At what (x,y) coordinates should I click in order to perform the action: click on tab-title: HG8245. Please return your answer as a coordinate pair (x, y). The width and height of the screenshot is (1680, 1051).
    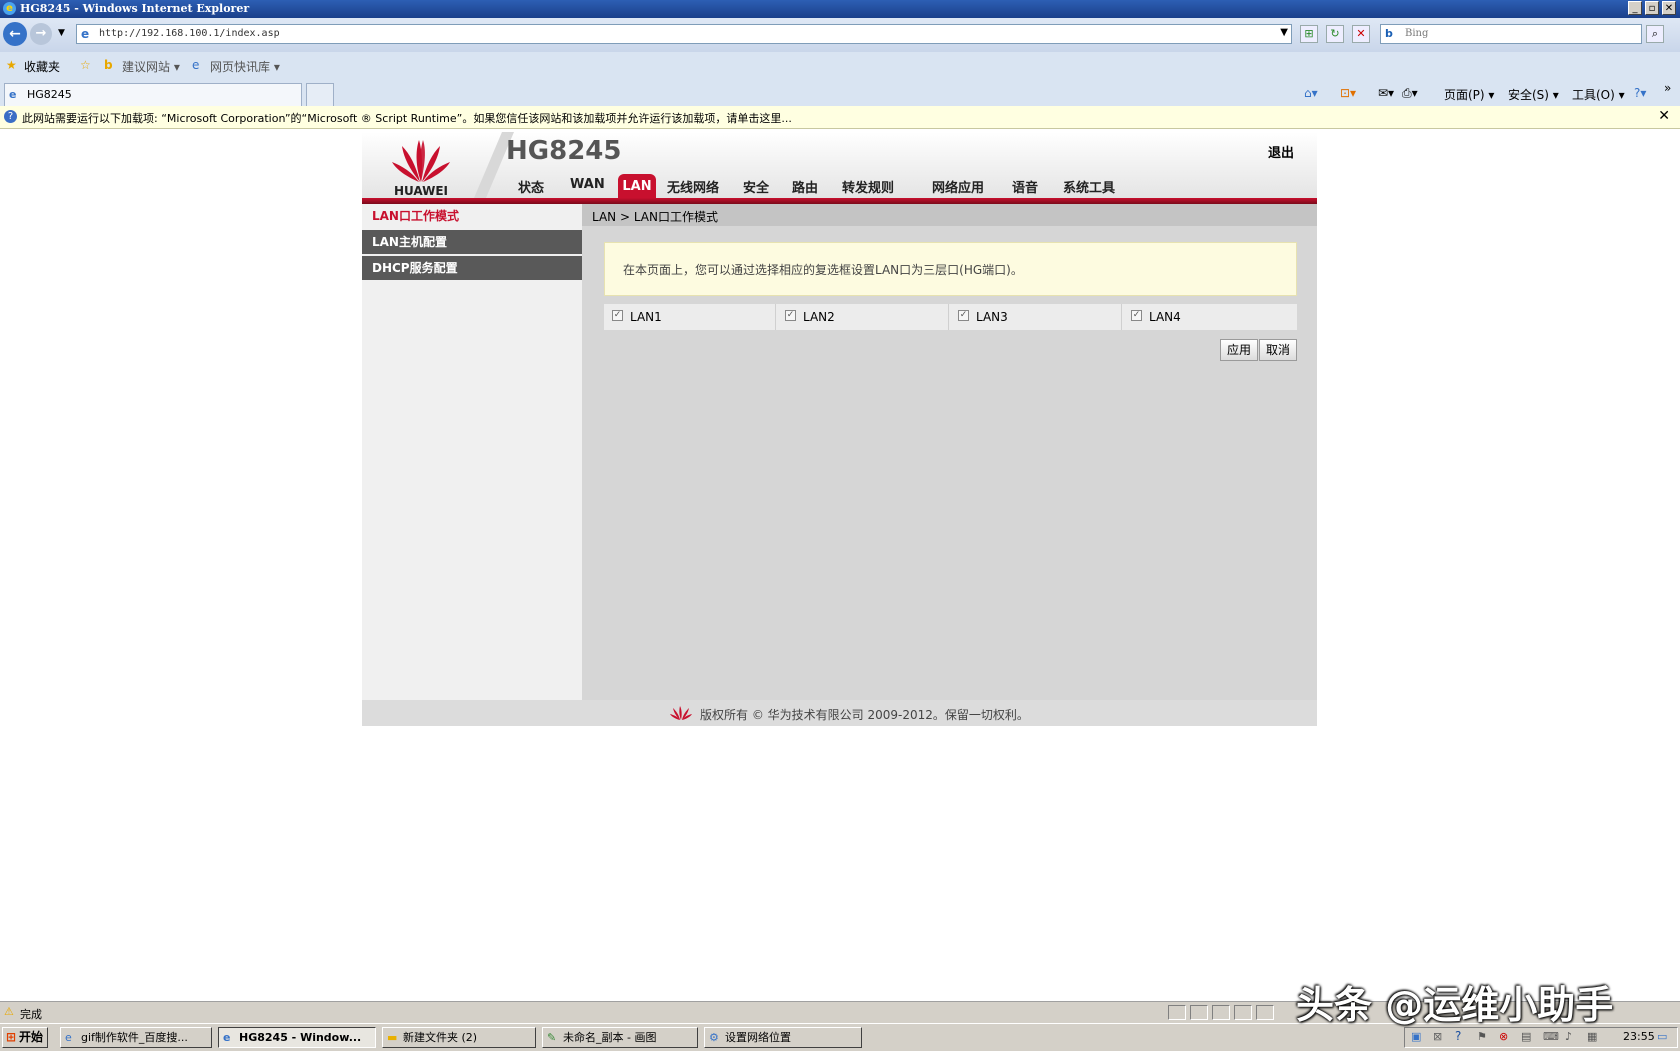
    Looking at the image, I should click on (49, 94).